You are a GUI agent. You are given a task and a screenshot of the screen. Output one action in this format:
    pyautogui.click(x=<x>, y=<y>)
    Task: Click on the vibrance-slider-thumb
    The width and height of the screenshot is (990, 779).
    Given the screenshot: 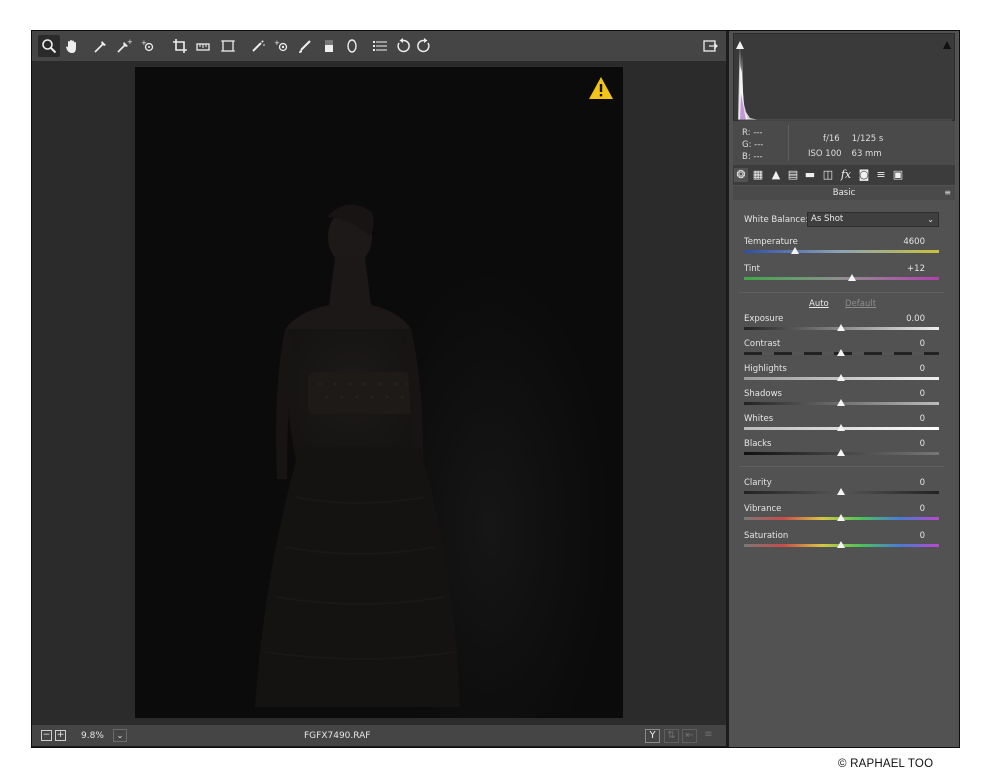 What is the action you would take?
    pyautogui.click(x=841, y=517)
    